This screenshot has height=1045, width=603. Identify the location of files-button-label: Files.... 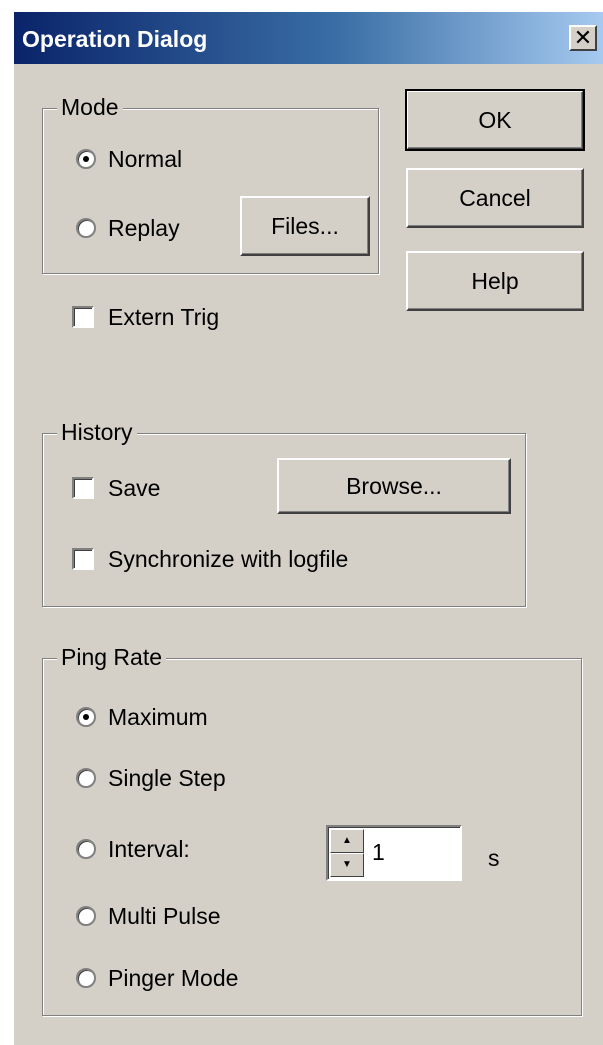
(305, 225).